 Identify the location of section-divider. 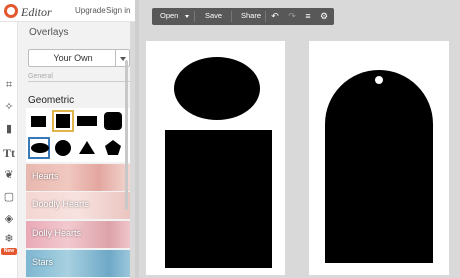
(79, 81).